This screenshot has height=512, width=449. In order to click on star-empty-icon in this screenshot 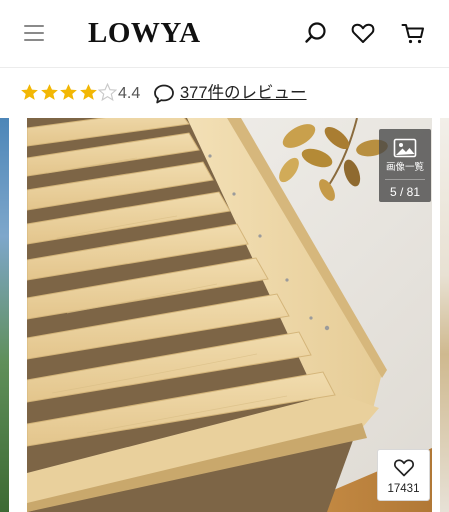, I will do `click(108, 93)`.